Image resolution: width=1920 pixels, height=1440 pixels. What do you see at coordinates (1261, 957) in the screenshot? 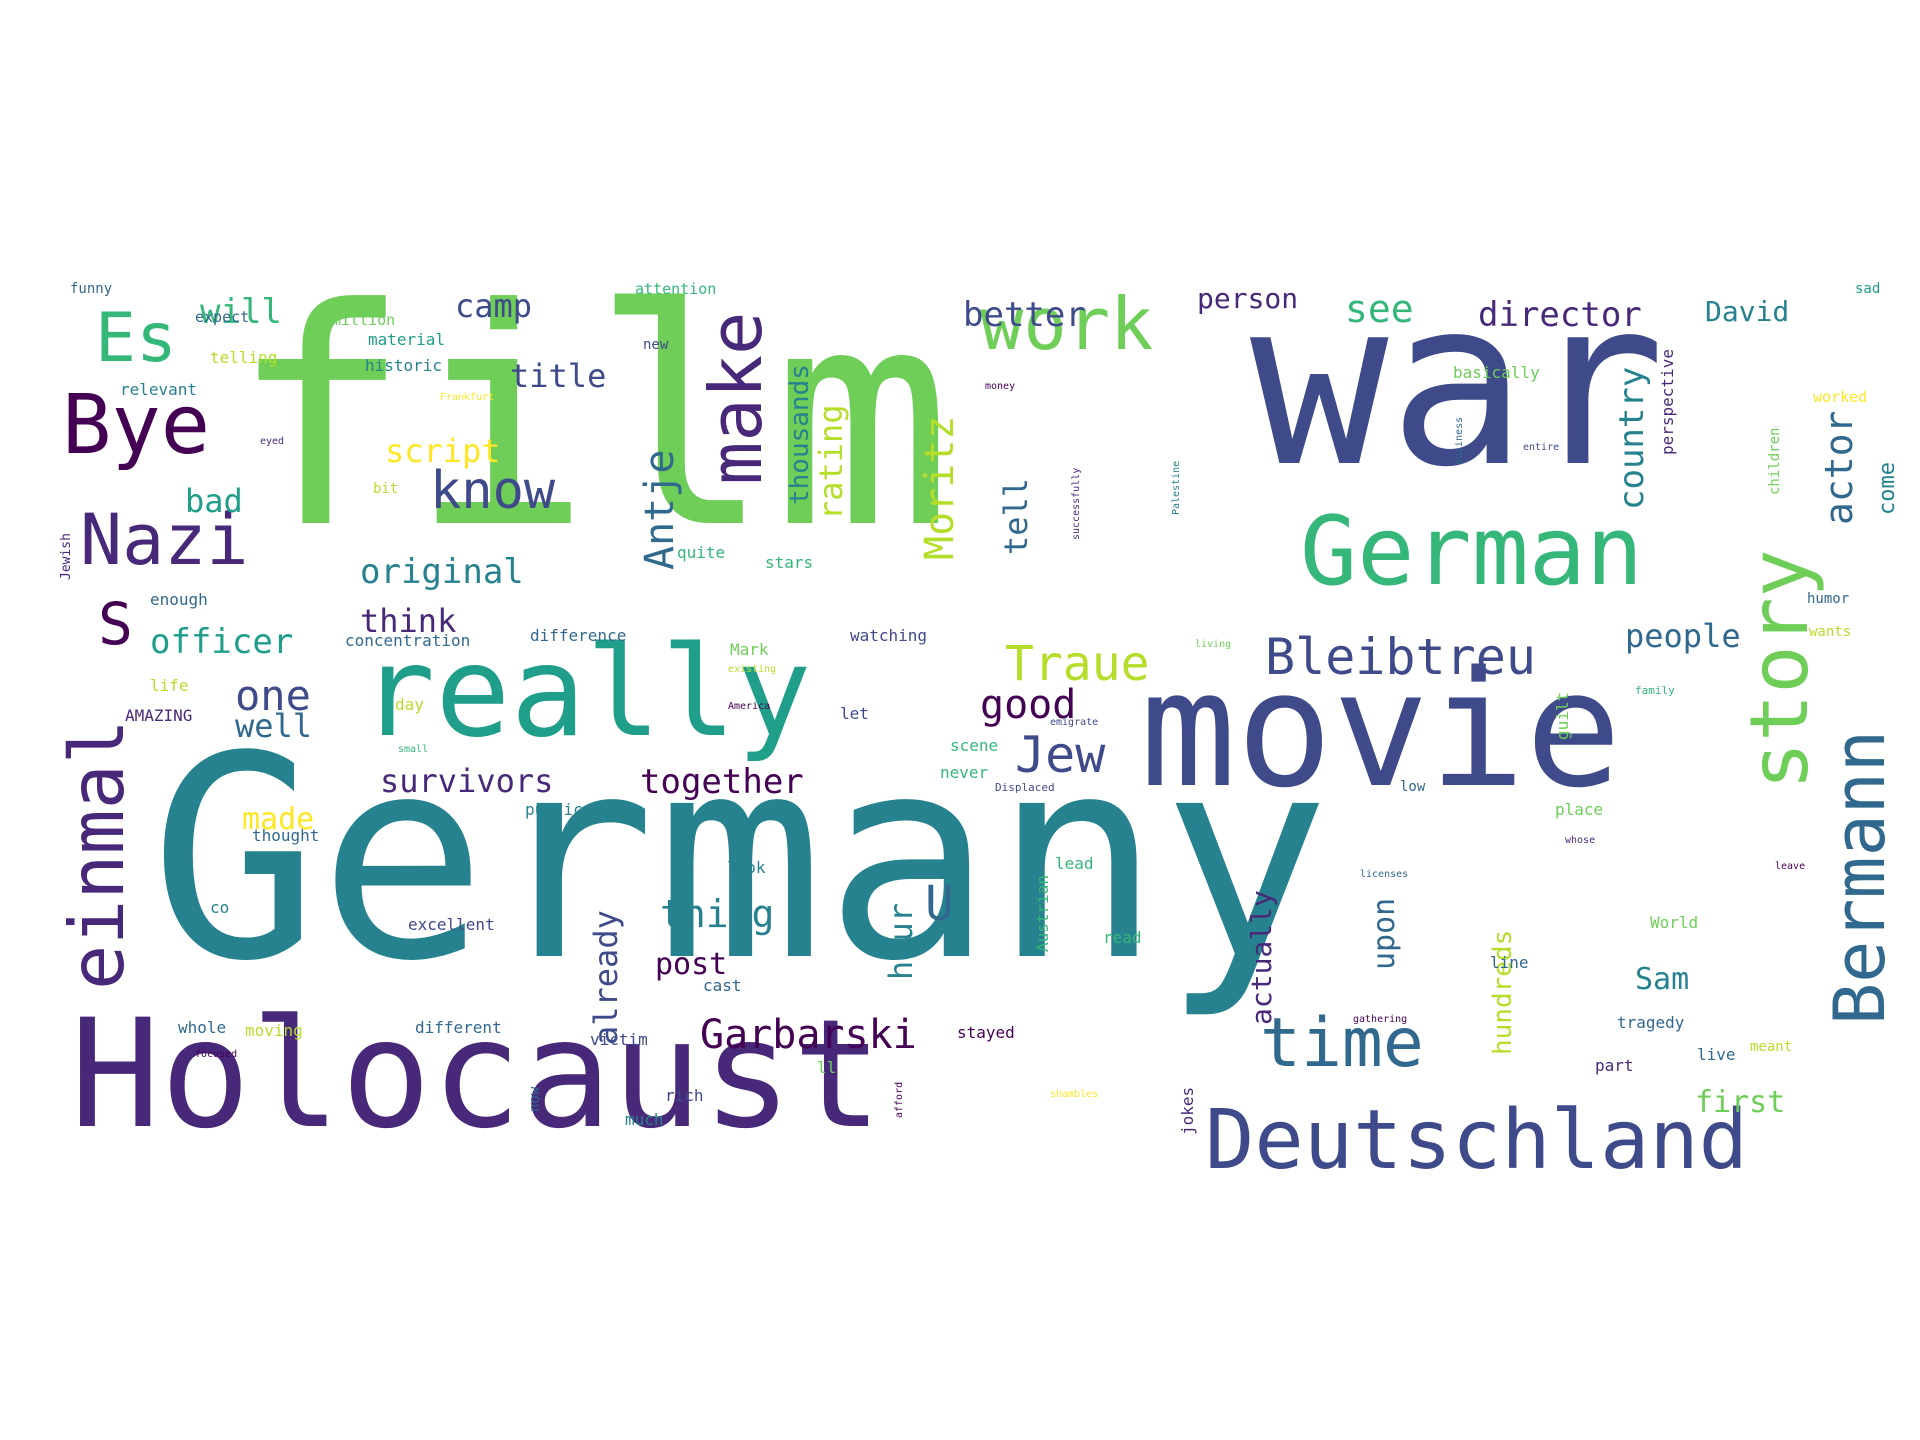
I see `word-actually: actually` at bounding box center [1261, 957].